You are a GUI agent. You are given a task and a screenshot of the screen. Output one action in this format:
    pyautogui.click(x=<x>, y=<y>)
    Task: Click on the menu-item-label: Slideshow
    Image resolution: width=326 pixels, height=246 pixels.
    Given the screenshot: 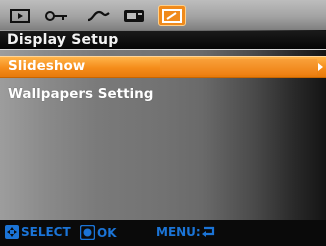 What is the action you would take?
    pyautogui.click(x=47, y=66)
    